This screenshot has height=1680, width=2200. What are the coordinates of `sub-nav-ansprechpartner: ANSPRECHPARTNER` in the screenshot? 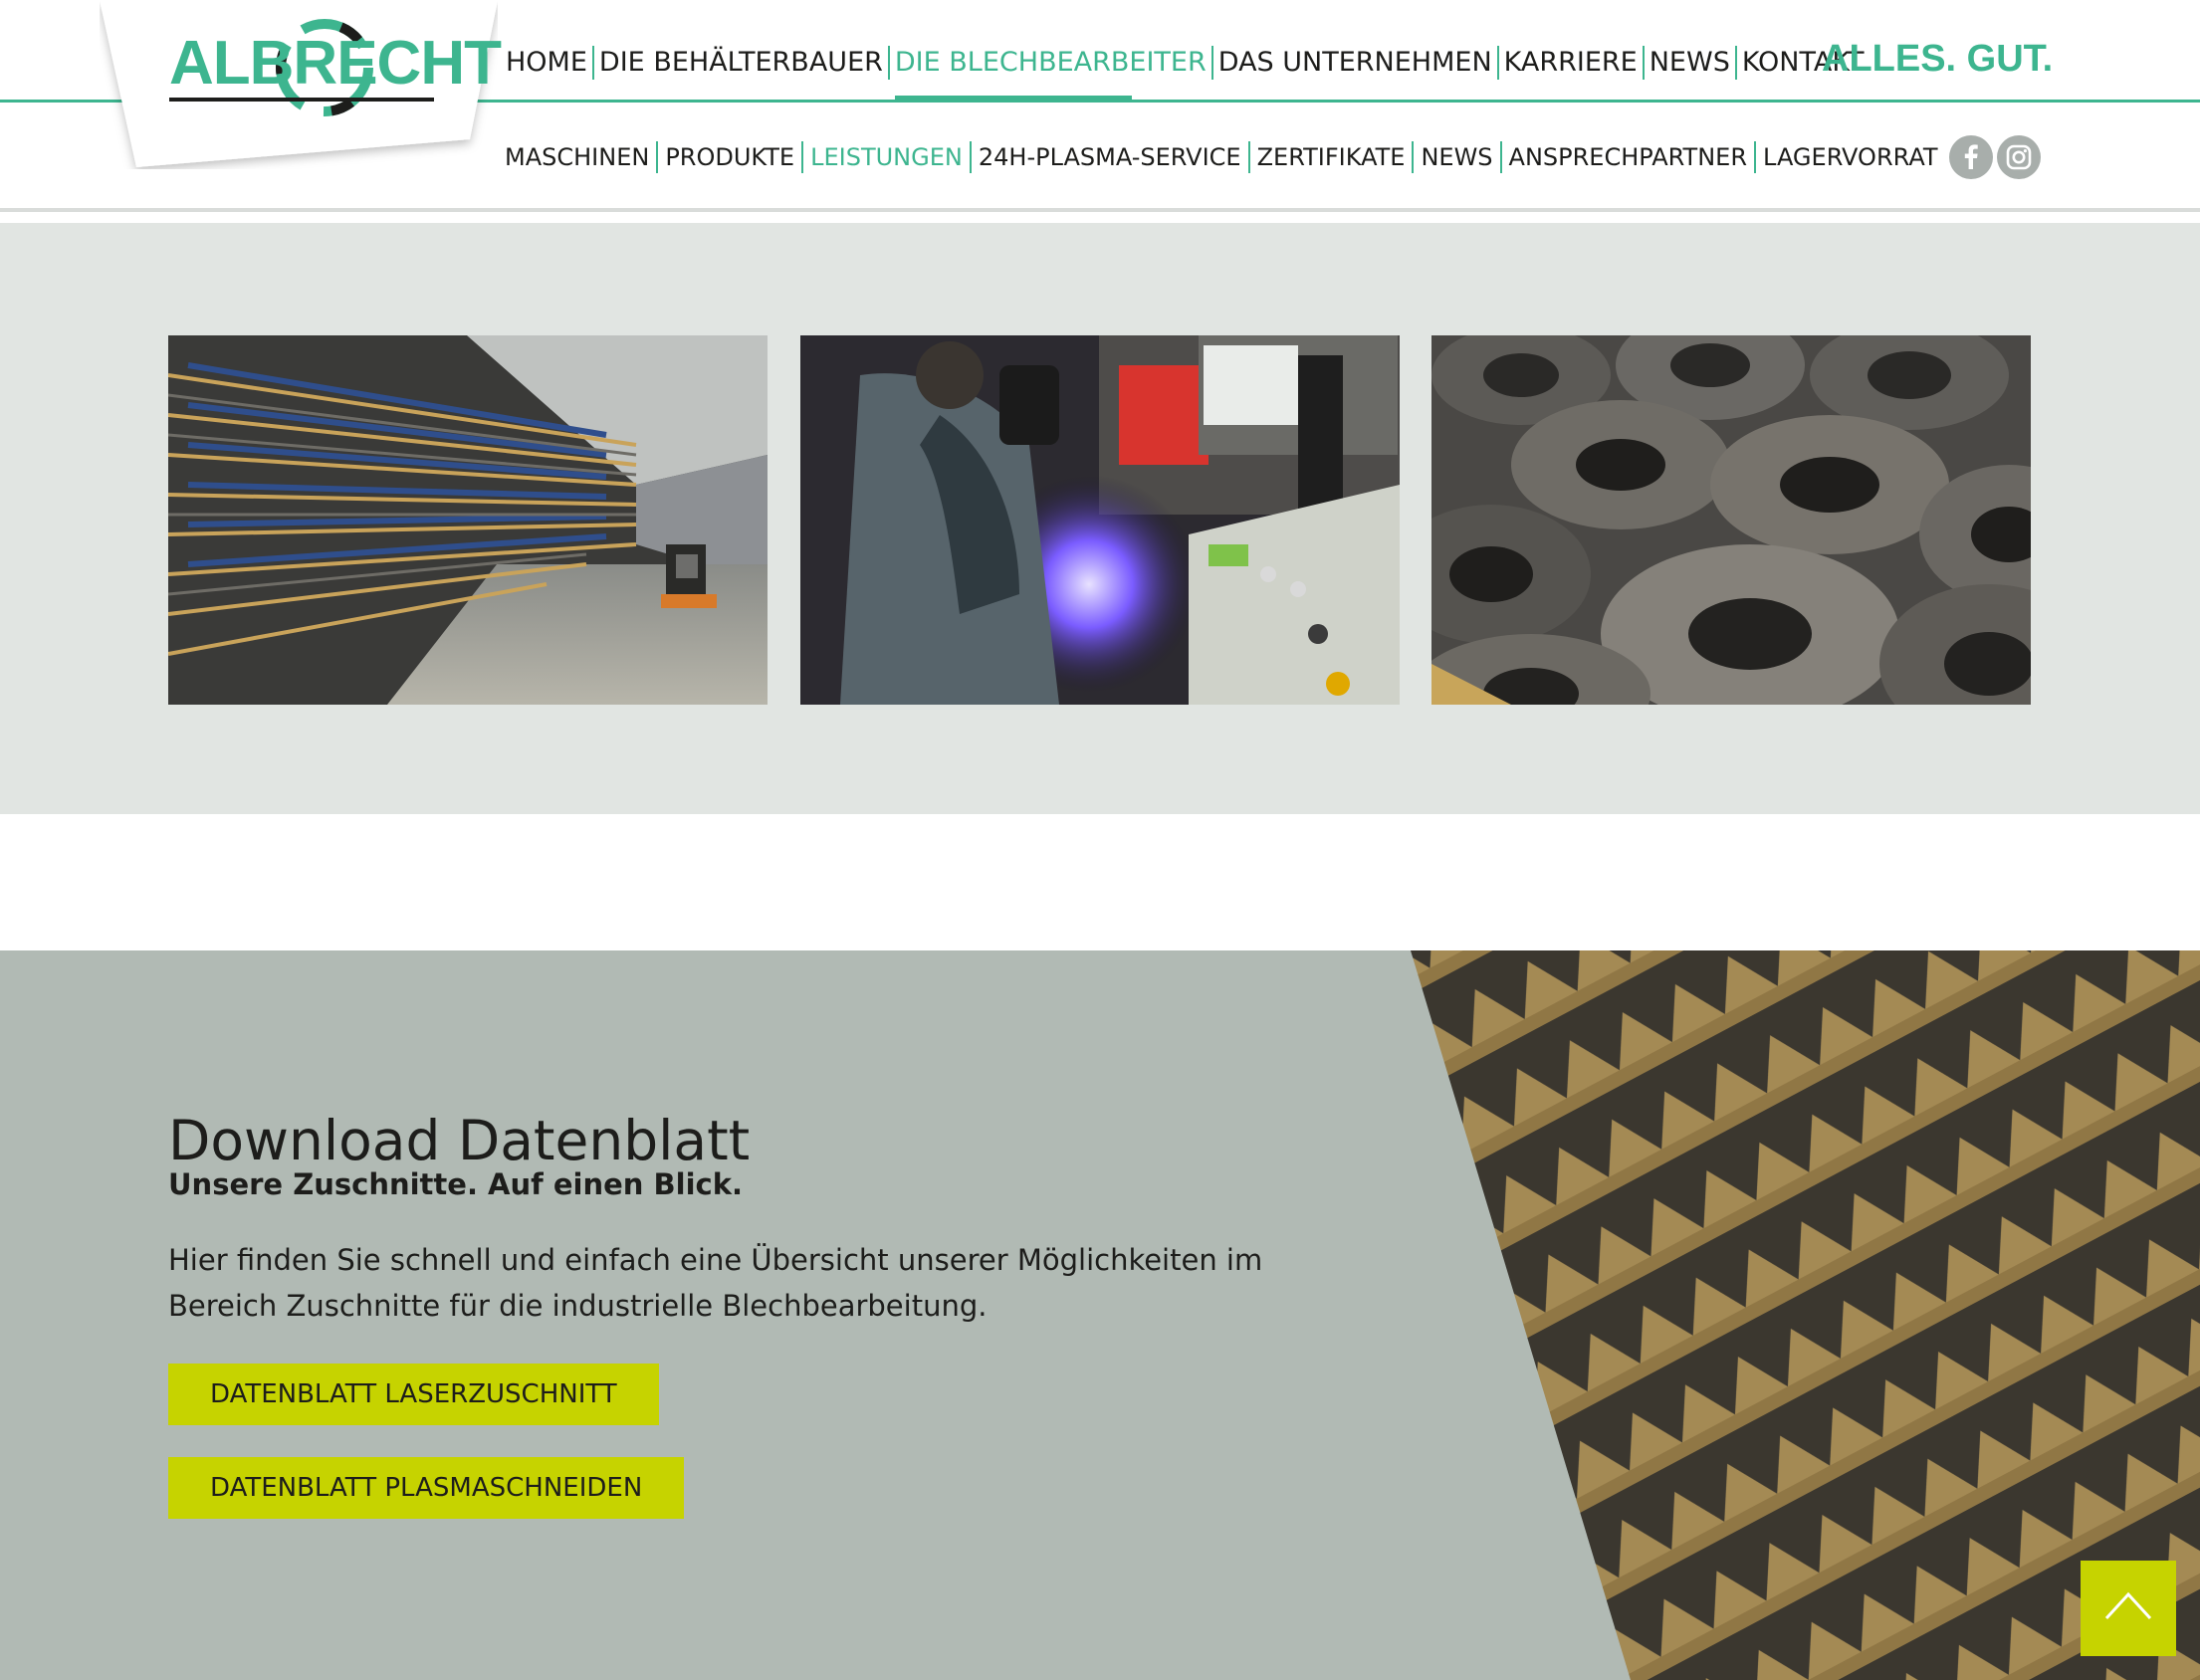 It's located at (1630, 157).